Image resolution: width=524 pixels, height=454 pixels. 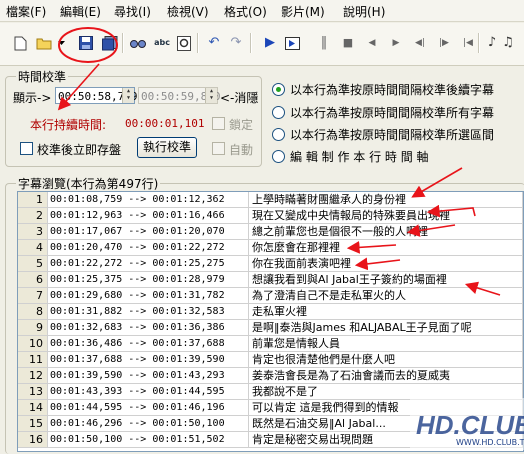 I want to click on option-label-timeline: 編 輯 制 作 本 行 時 間 軸, so click(x=359, y=157).